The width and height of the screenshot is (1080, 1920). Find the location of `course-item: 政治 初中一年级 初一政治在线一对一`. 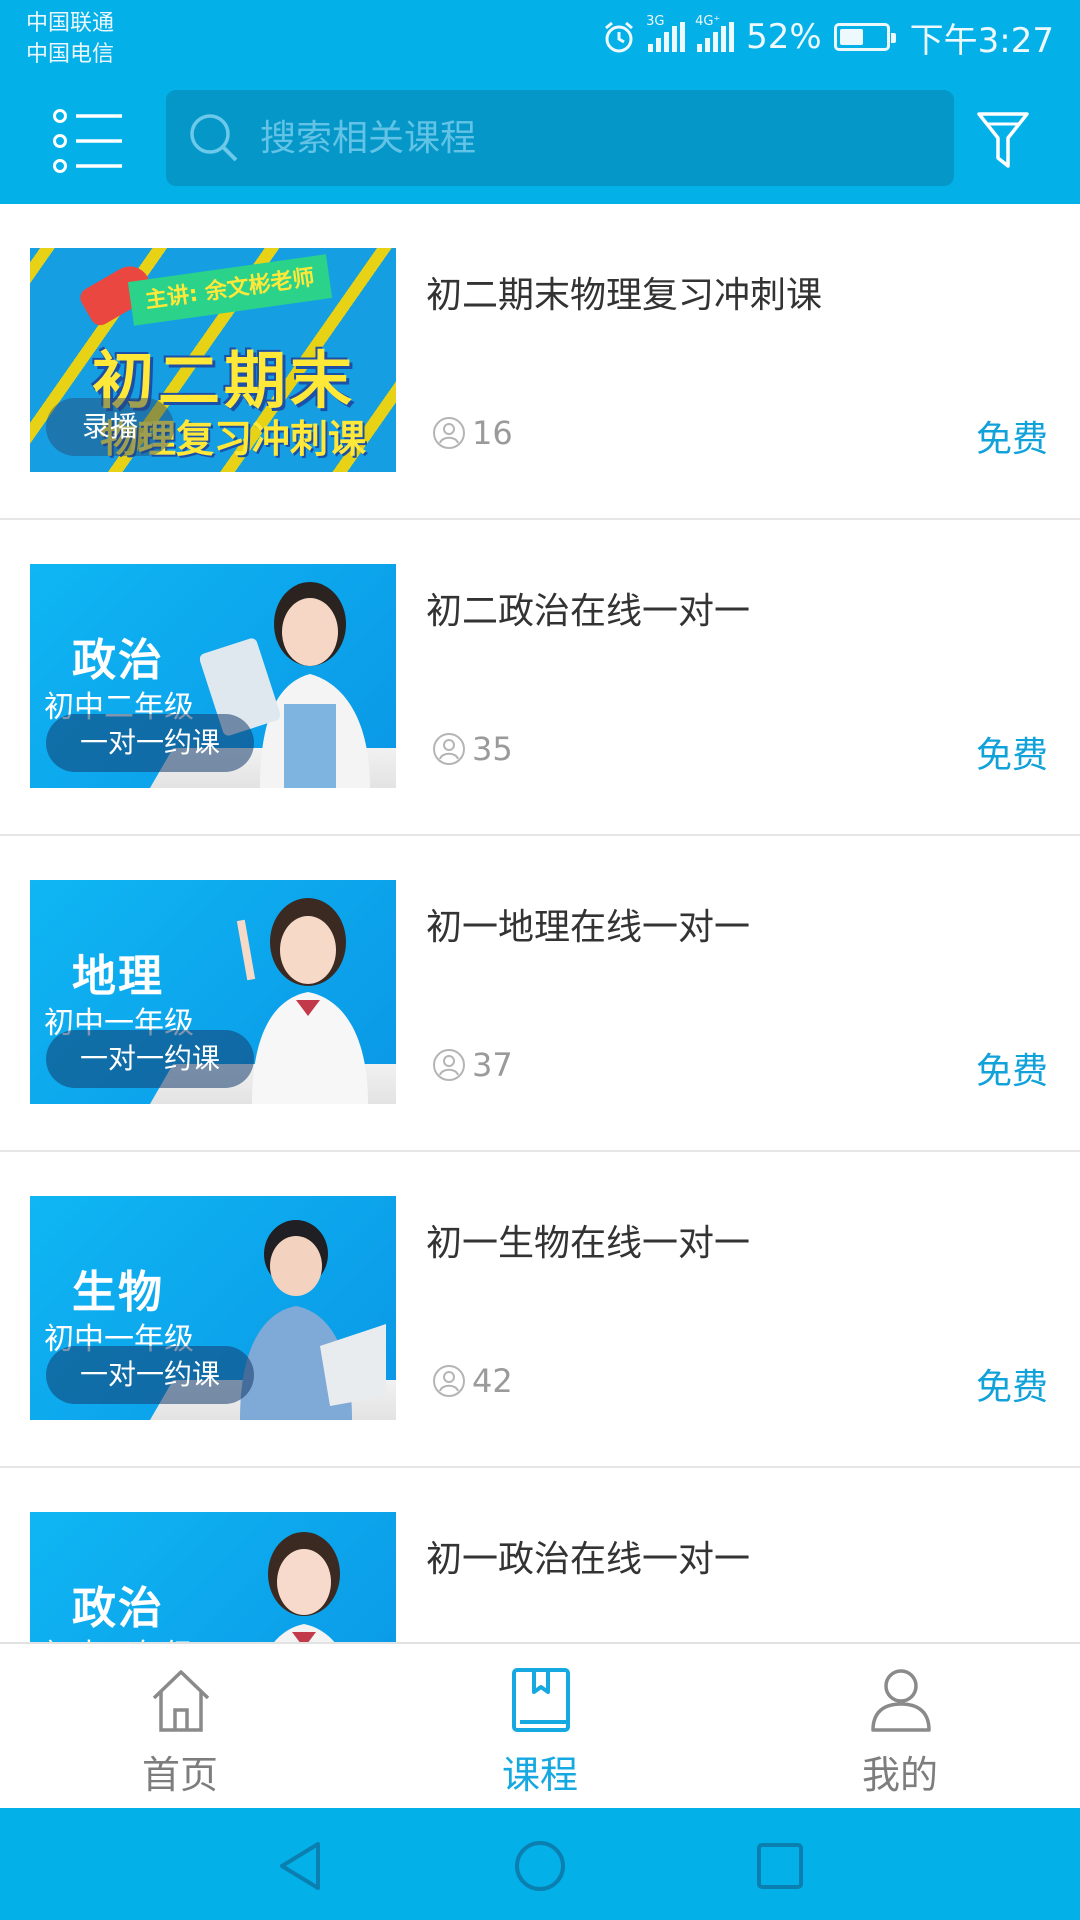

course-item: 政治 初中一年级 初一政治在线一对一 is located at coordinates (540, 1556).